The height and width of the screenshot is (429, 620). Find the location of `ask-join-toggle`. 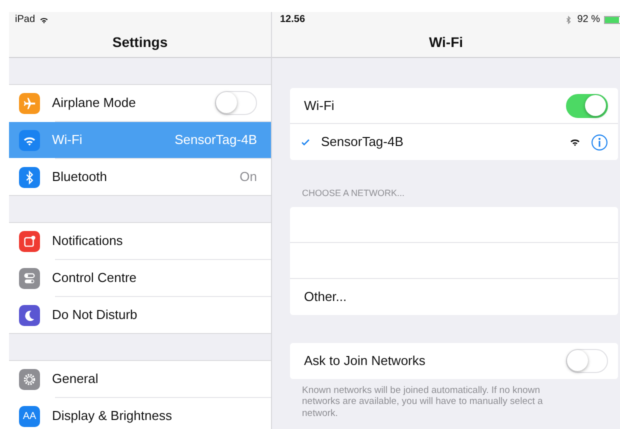

ask-join-toggle is located at coordinates (587, 360).